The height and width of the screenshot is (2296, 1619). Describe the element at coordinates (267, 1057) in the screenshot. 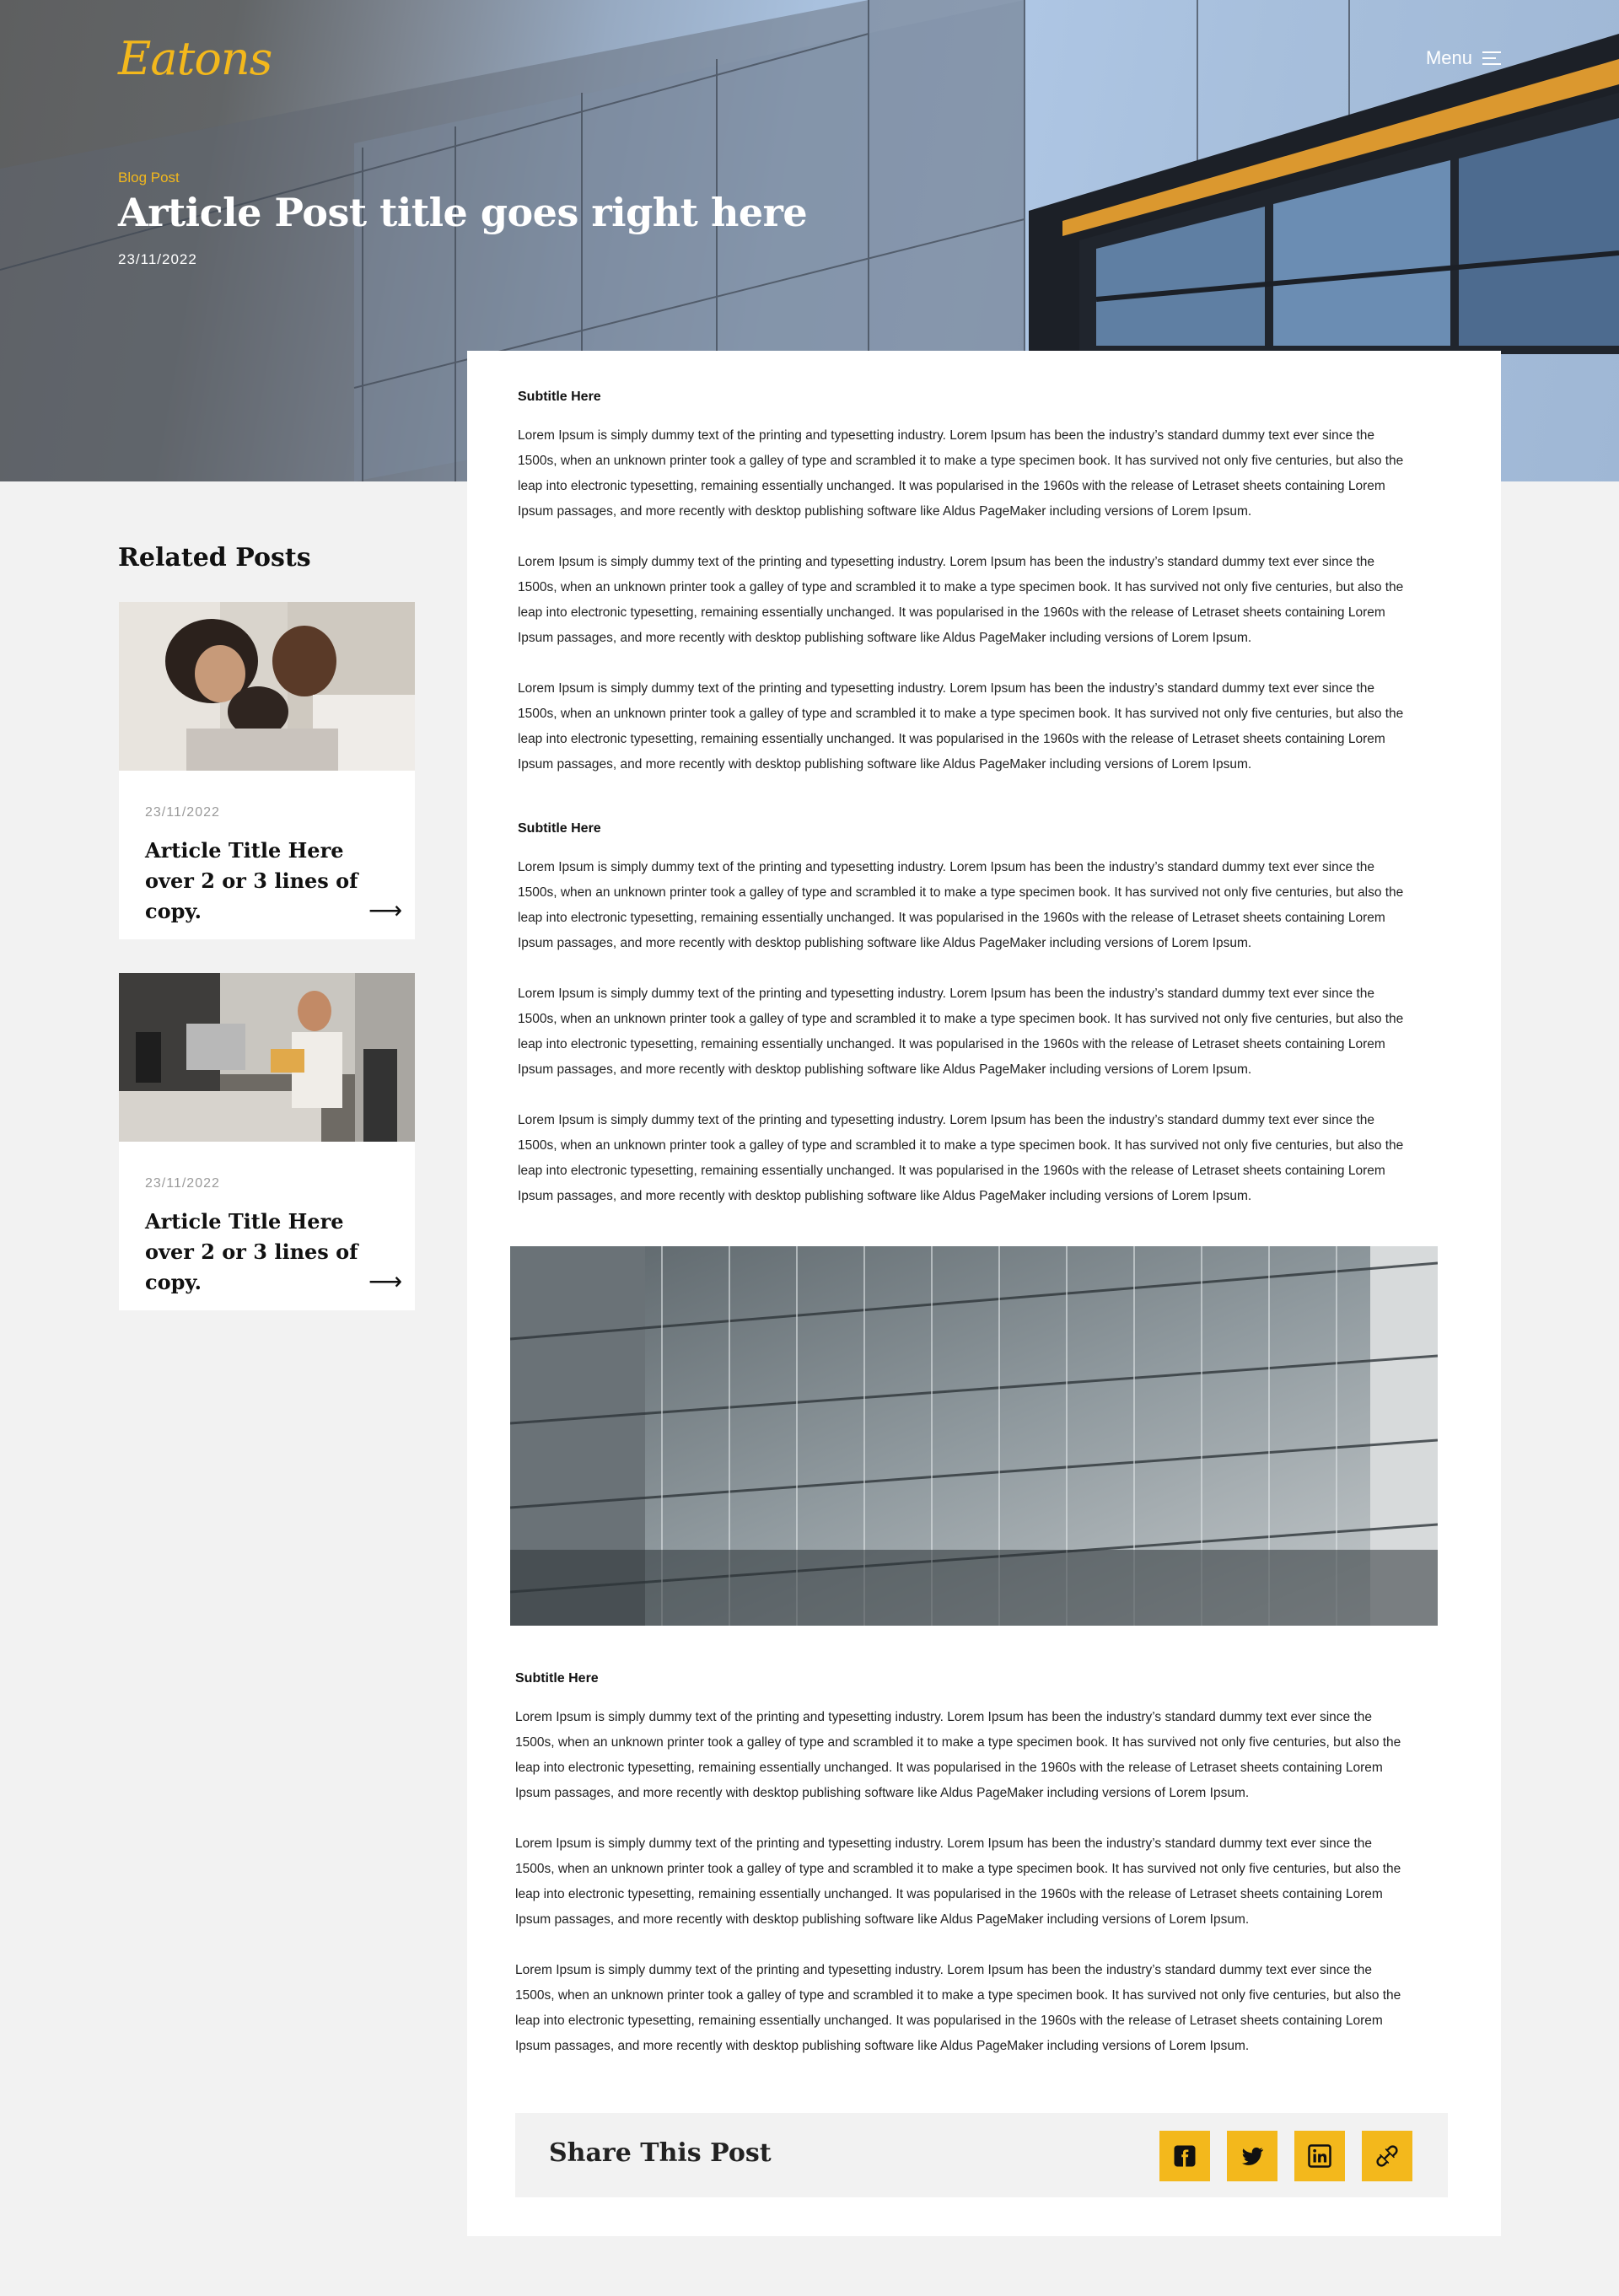

I see `office-photo` at that location.